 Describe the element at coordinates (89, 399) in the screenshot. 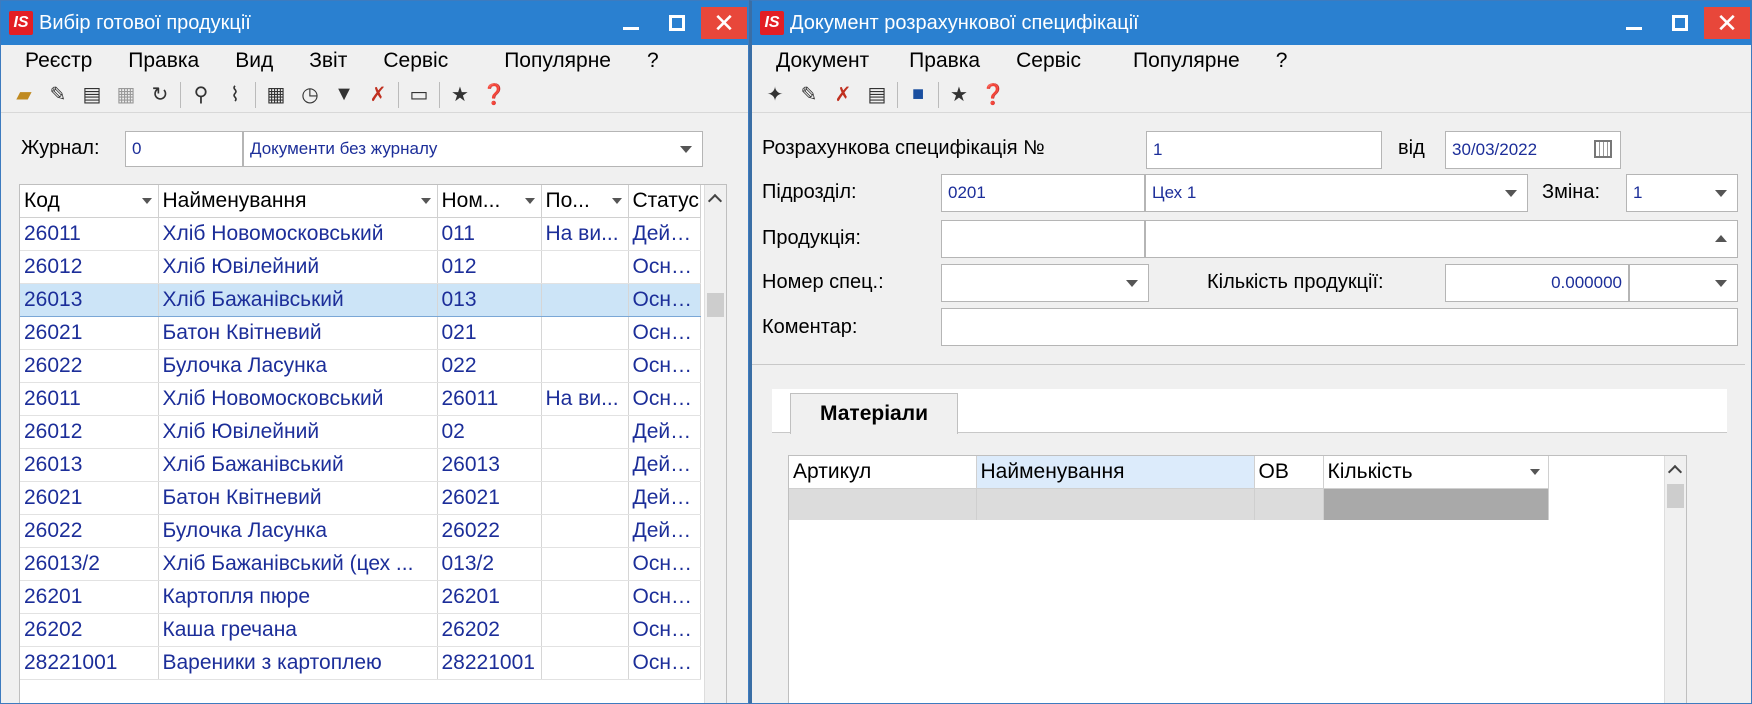

I see `cell-code: 26011` at that location.